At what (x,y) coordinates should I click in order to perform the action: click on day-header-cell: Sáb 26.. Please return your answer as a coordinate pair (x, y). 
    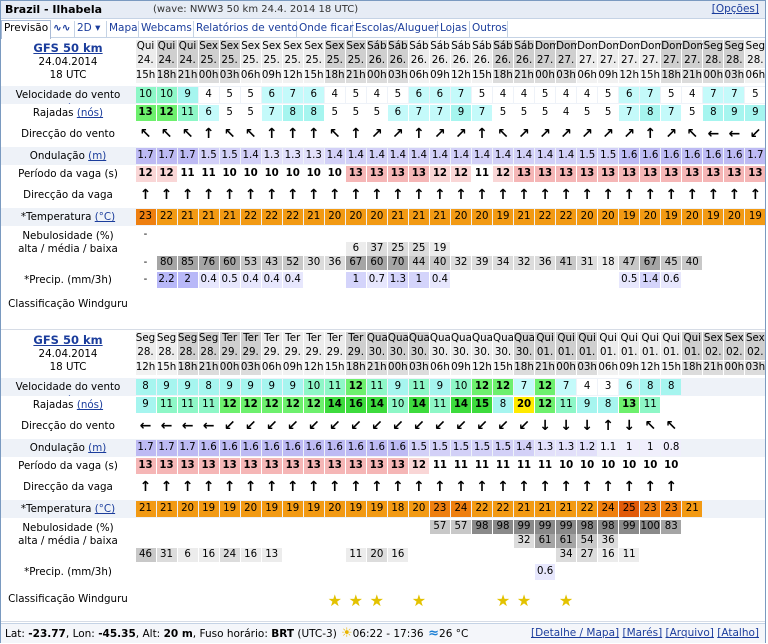
    Looking at the image, I should click on (524, 54).